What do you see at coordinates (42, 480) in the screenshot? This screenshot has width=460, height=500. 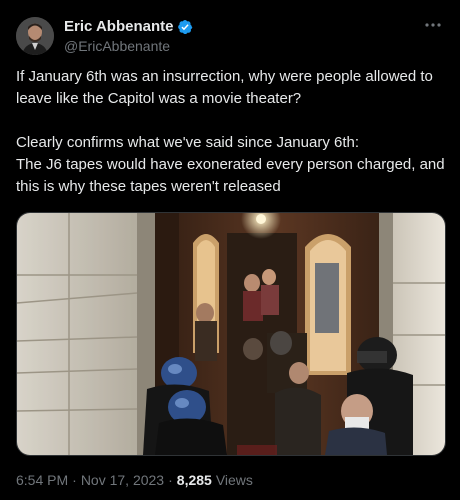 I see `tweet-time: 6:54 PM` at bounding box center [42, 480].